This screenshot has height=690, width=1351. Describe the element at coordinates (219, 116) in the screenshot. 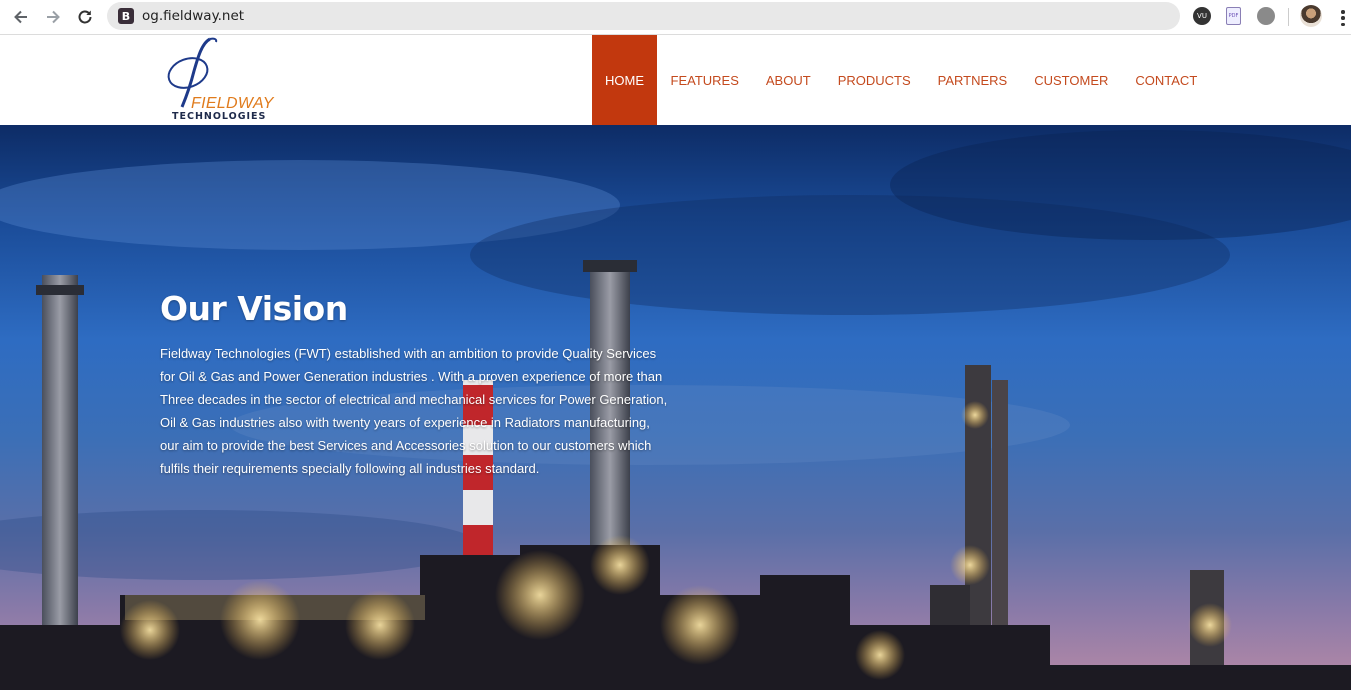

I see `logo-subtitle: TECHNOLOGIES` at that location.